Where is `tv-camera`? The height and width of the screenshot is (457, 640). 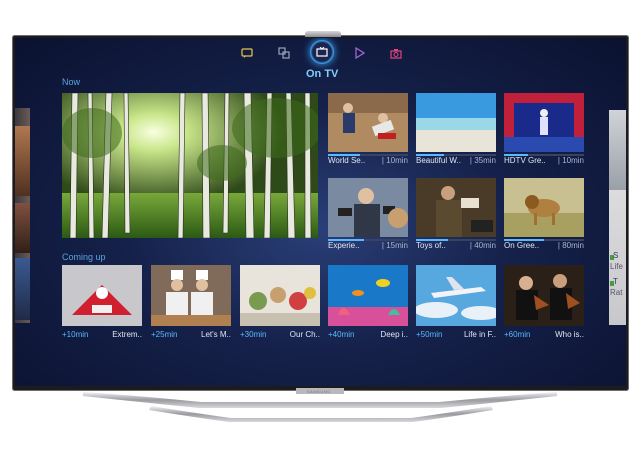 tv-camera is located at coordinates (323, 34).